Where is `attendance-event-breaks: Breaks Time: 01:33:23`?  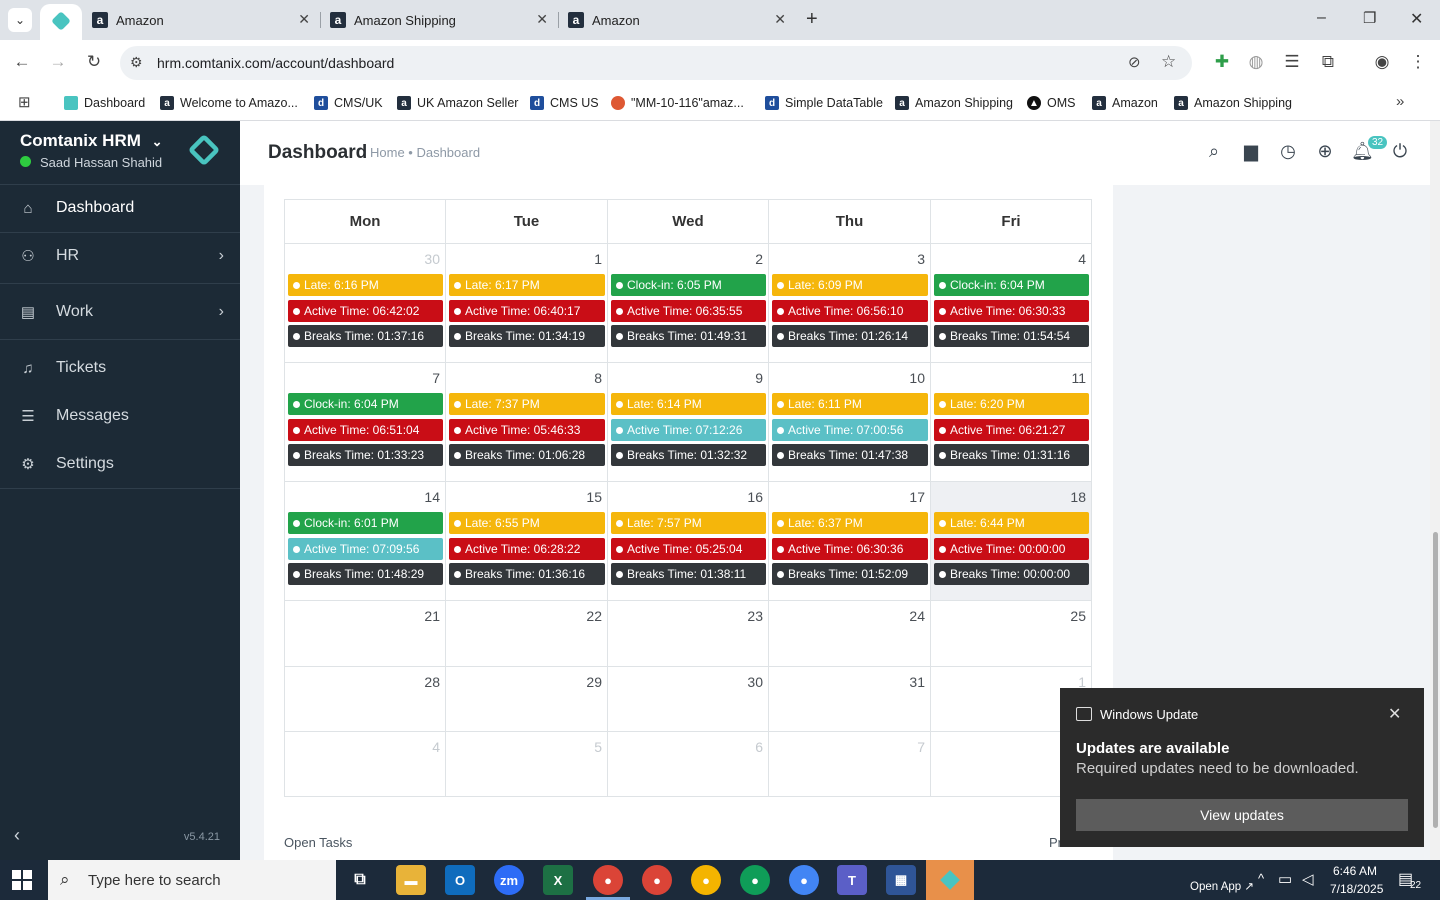
attendance-event-breaks: Breaks Time: 01:33:23 is located at coordinates (365, 455).